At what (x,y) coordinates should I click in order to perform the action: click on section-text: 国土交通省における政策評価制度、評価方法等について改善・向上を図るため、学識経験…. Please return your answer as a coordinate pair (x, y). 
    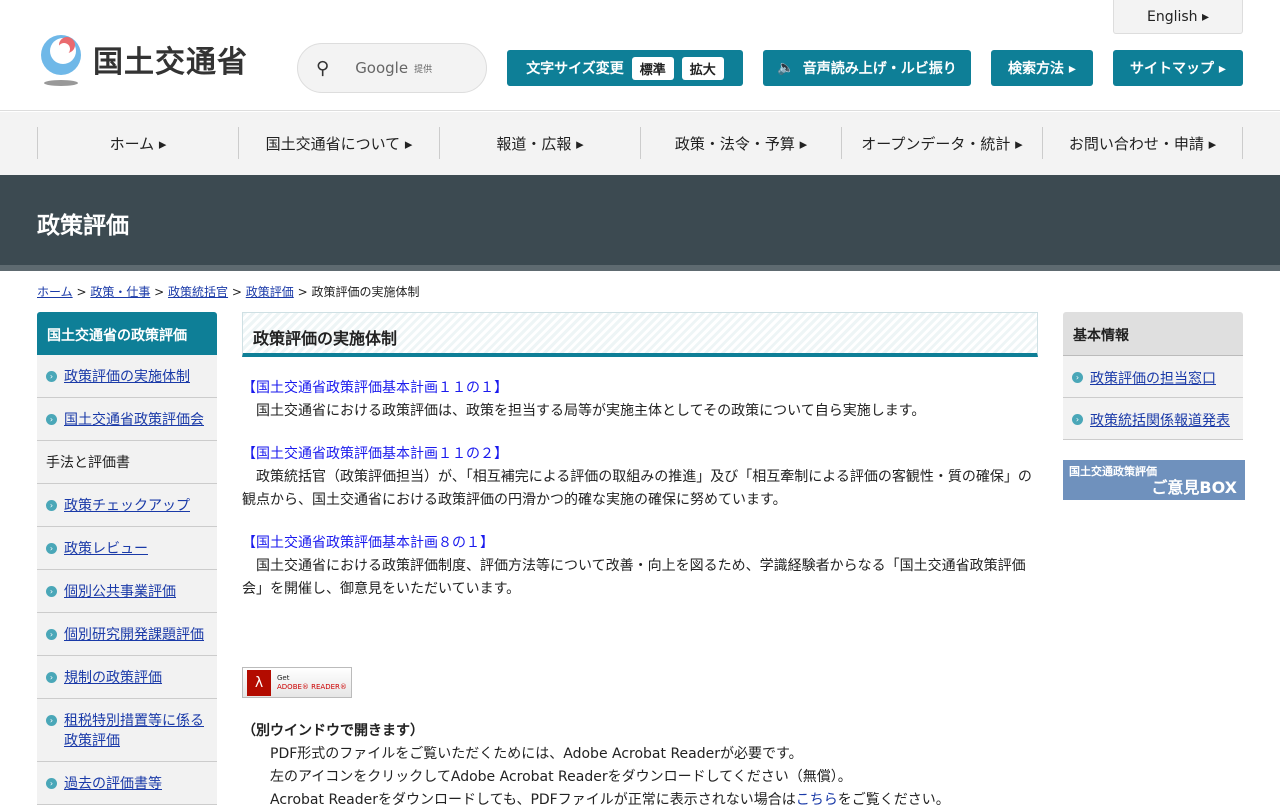
    Looking at the image, I should click on (634, 577).